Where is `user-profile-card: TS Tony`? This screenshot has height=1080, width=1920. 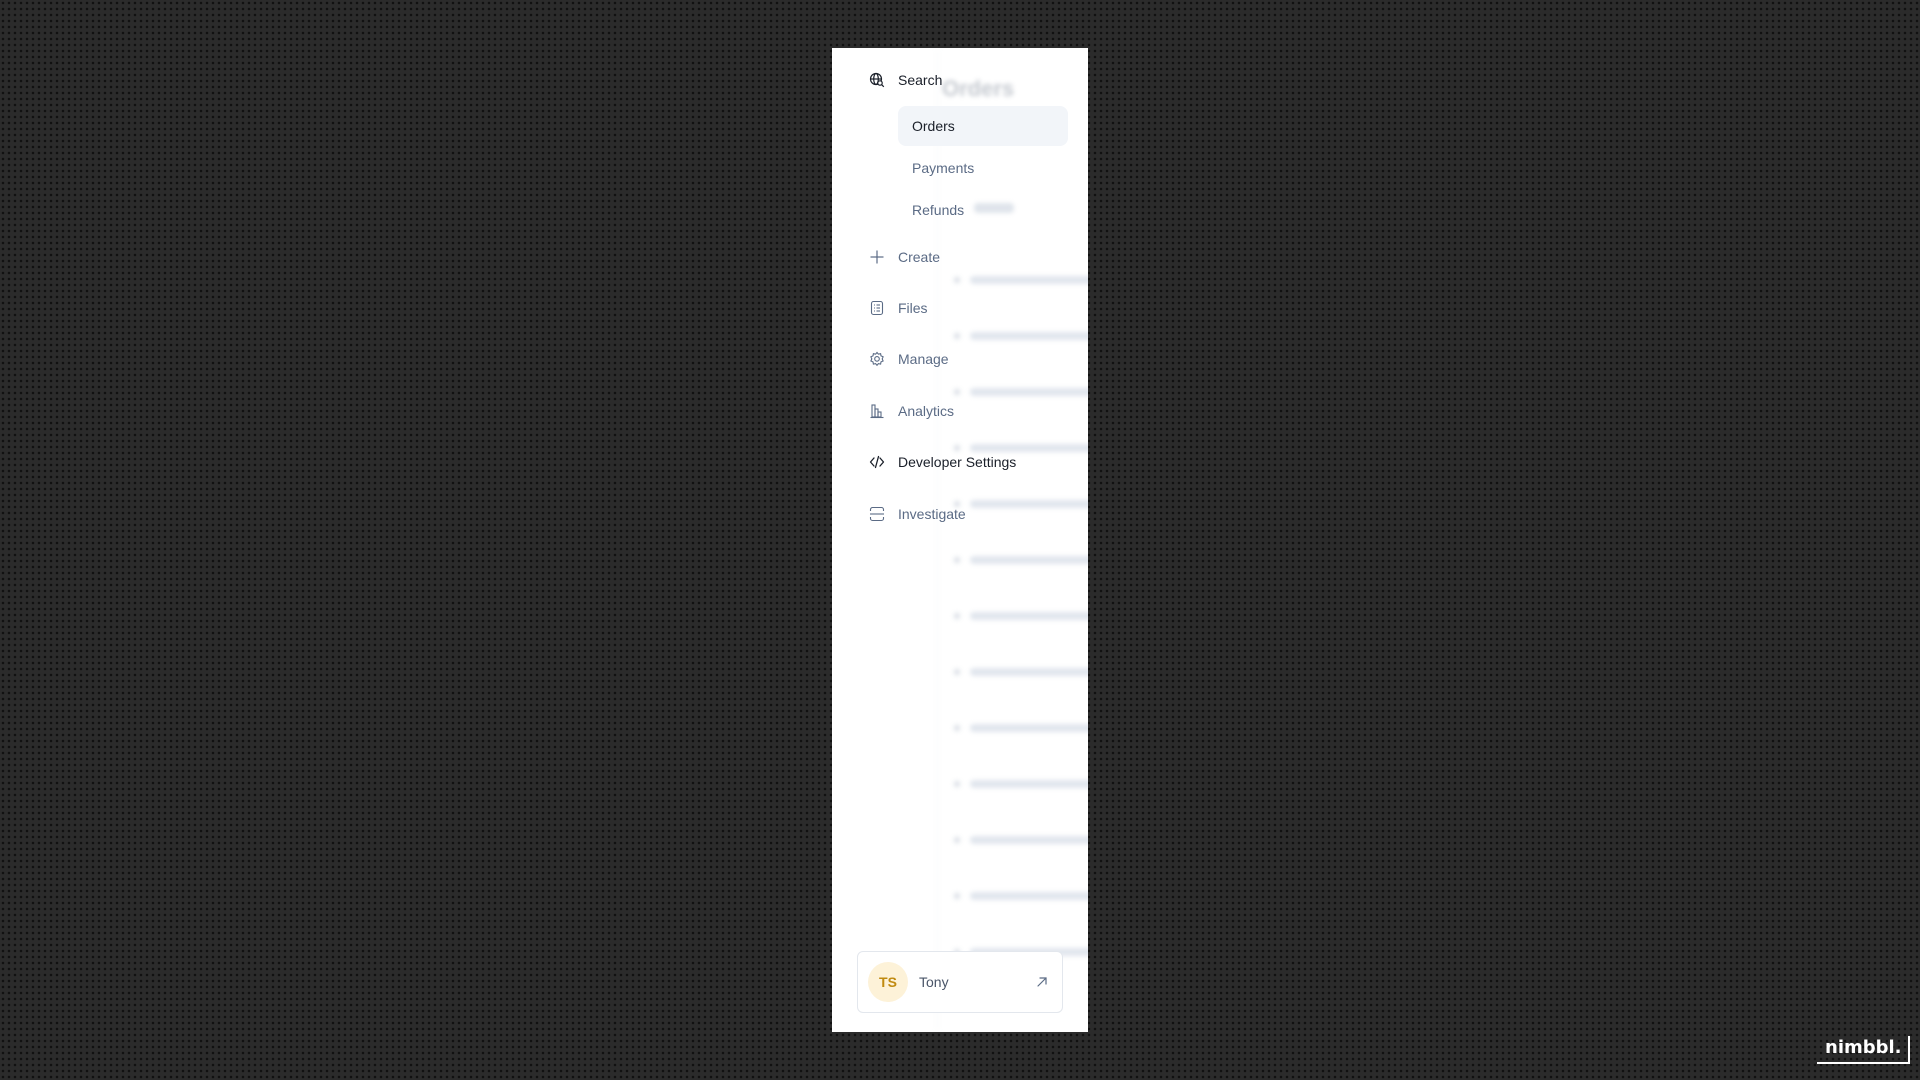 user-profile-card: TS Tony is located at coordinates (960, 982).